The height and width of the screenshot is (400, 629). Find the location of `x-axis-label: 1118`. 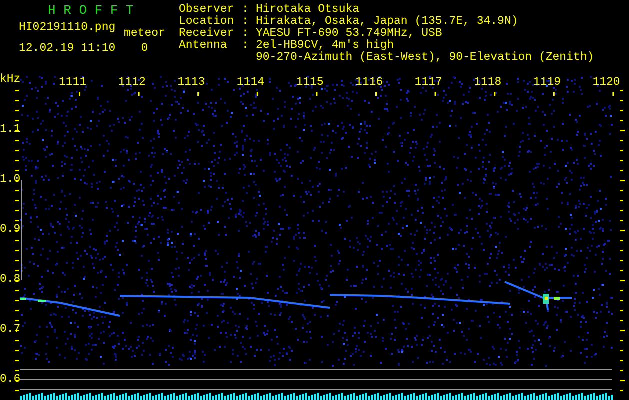

x-axis-label: 1118 is located at coordinates (488, 83).